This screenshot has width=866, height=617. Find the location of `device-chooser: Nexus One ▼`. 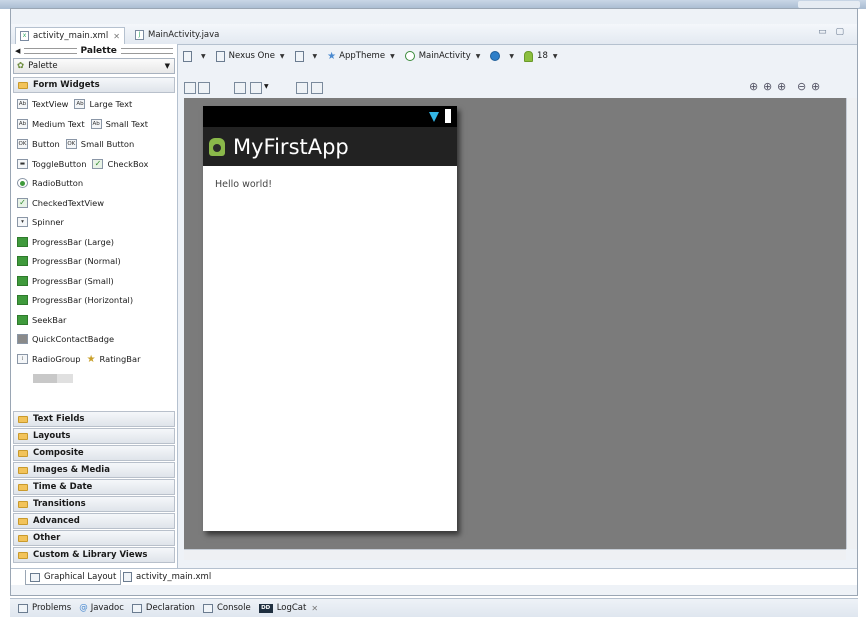

device-chooser: Nexus One ▼ is located at coordinates (250, 56).